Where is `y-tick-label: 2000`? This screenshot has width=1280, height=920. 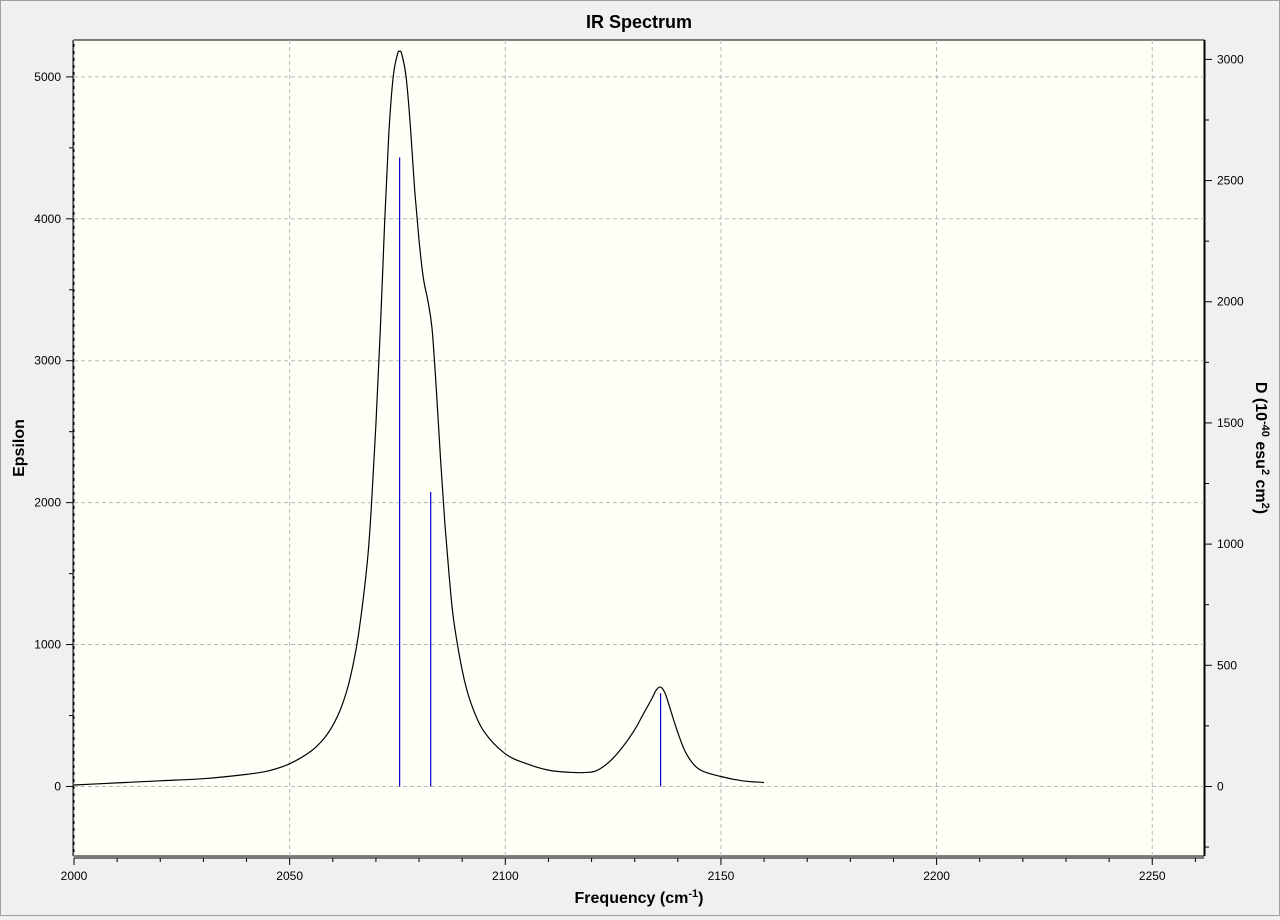 y-tick-label: 2000 is located at coordinates (47, 503).